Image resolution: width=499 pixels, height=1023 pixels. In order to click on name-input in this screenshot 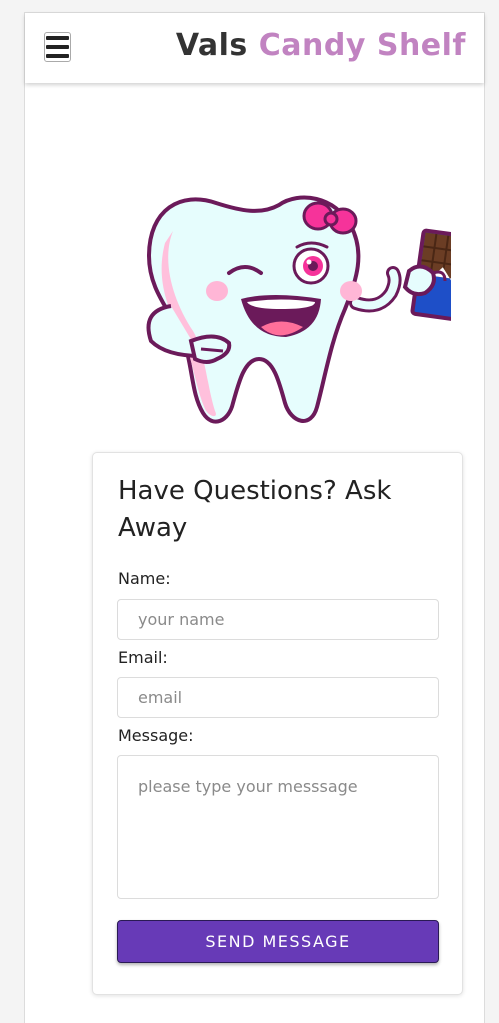, I will do `click(278, 619)`.